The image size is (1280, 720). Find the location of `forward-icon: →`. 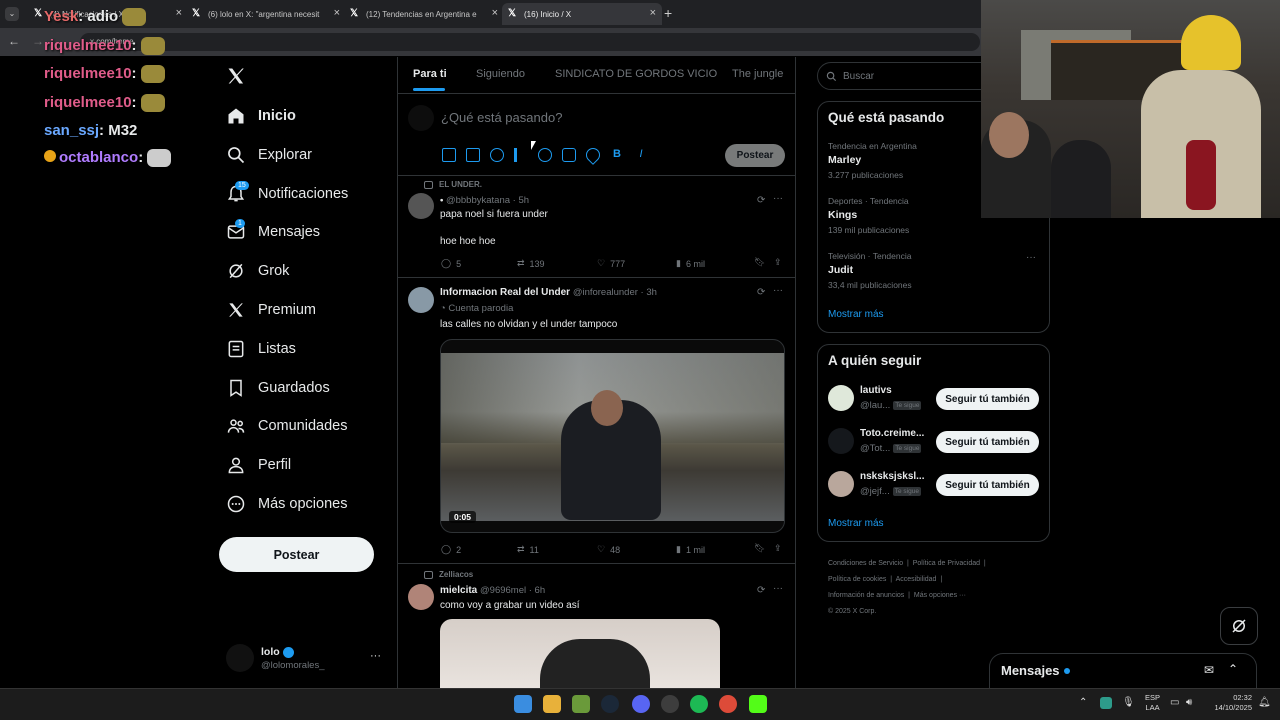

forward-icon: → is located at coordinates (38, 41).